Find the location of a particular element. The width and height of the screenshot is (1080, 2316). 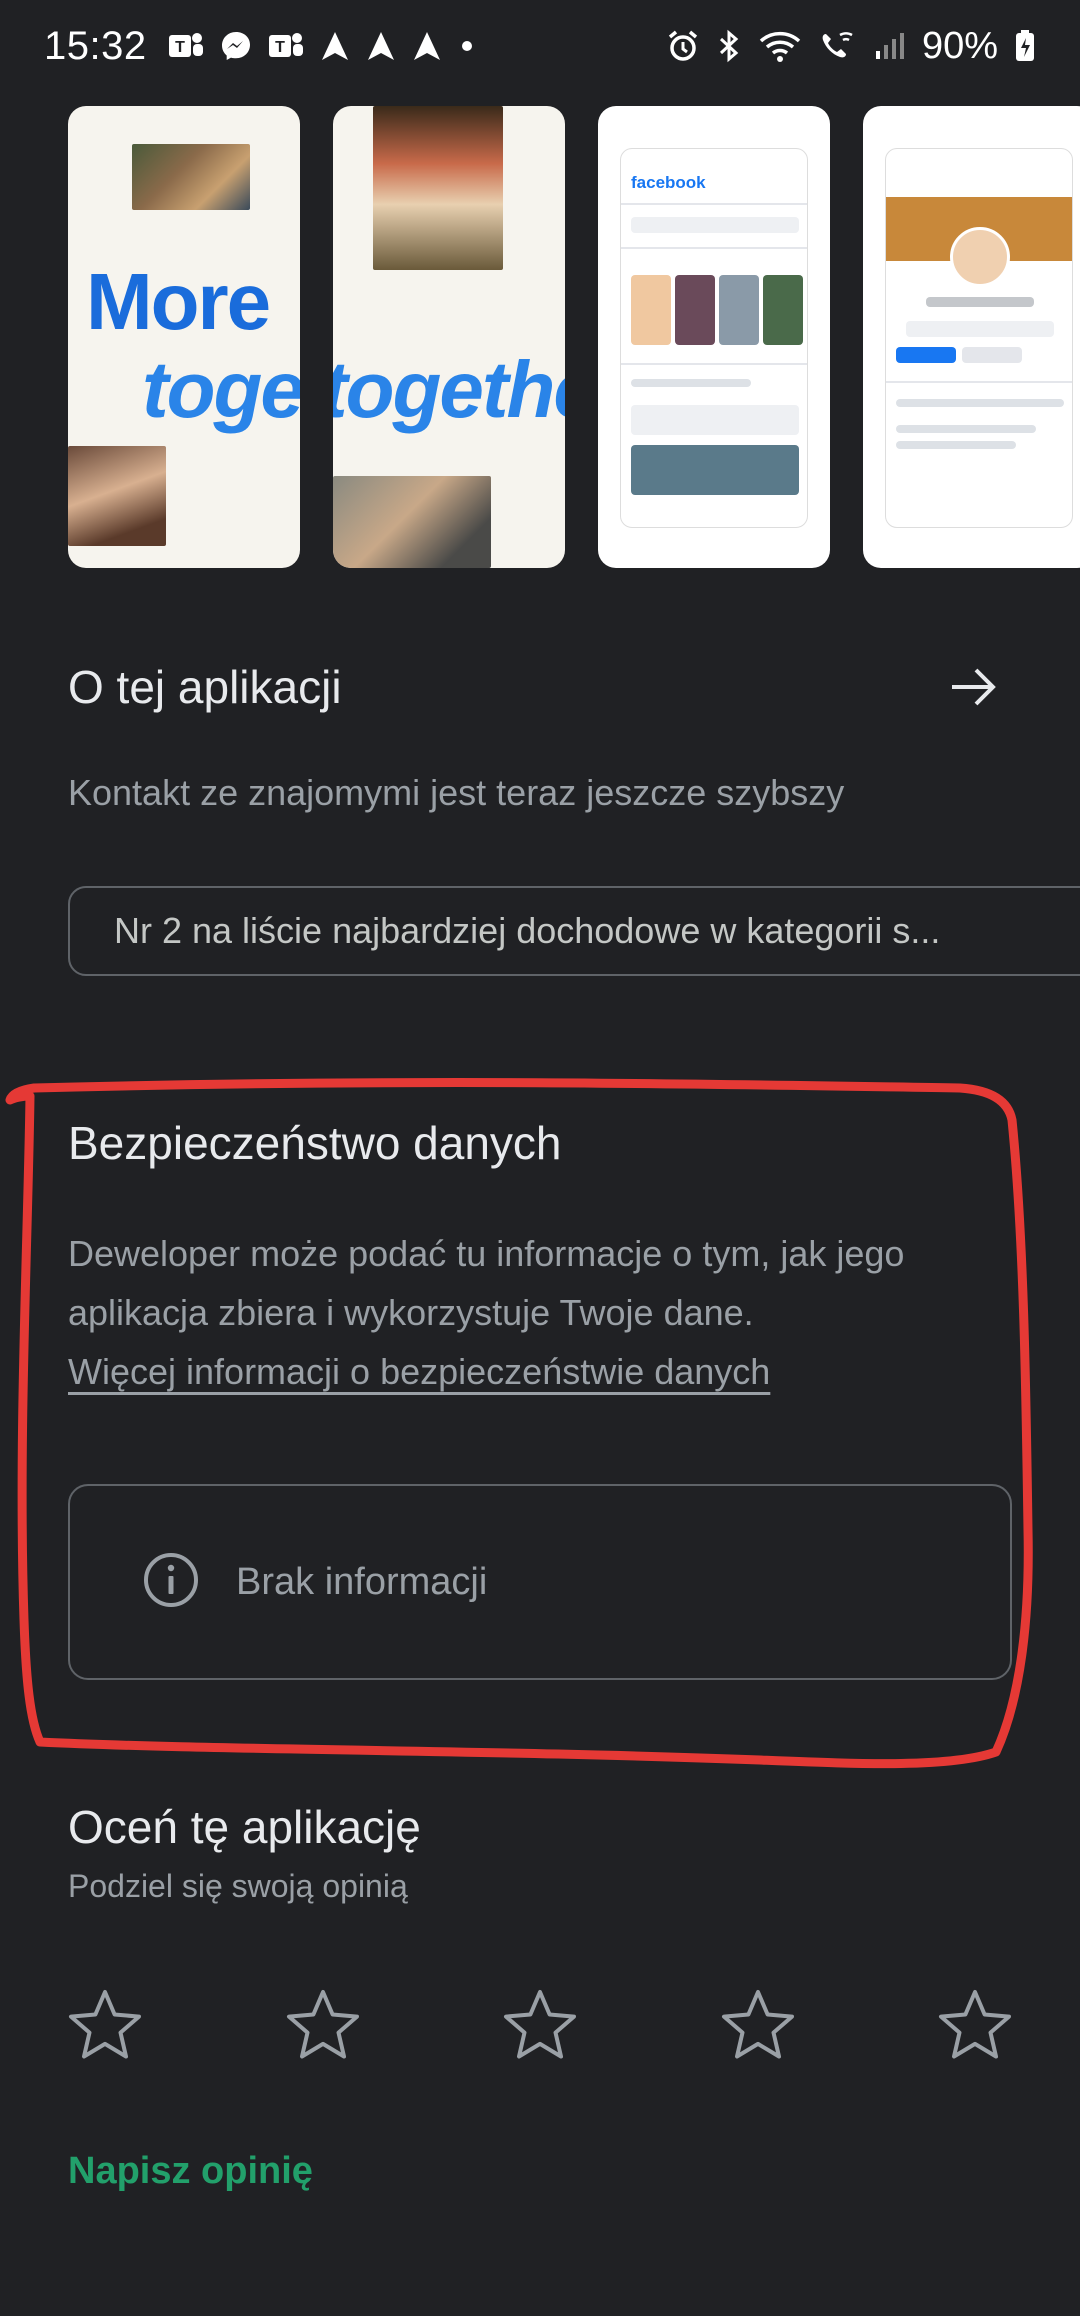

battery-icon is located at coordinates (1025, 46).